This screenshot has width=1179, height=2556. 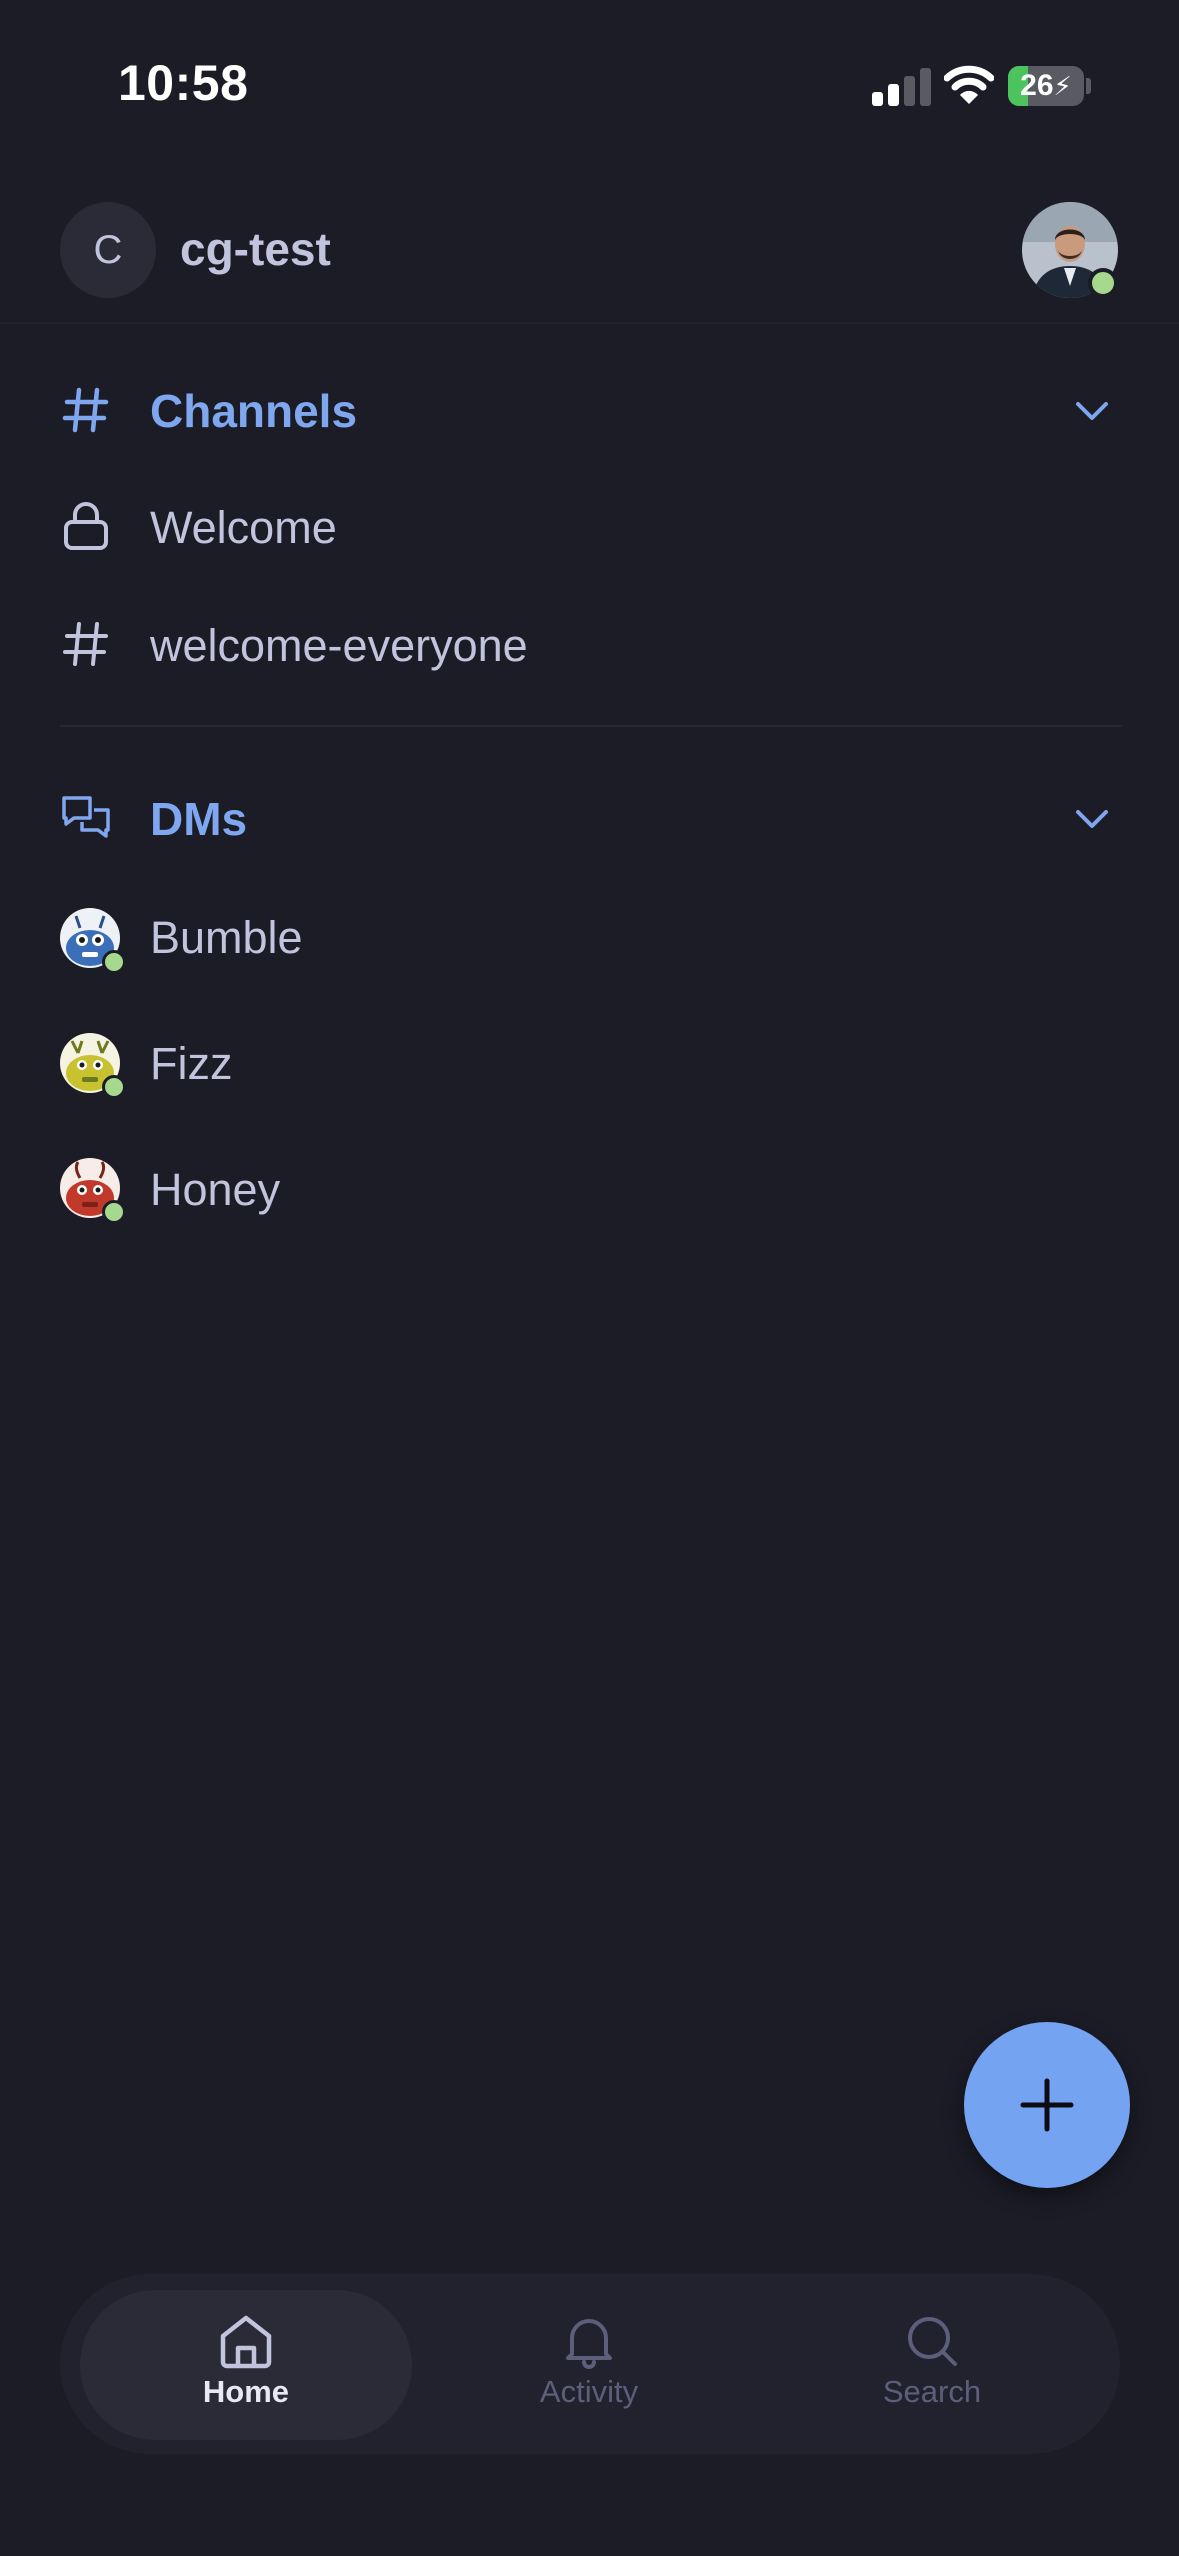 What do you see at coordinates (1088, 86) in the screenshot?
I see `battery-nub` at bounding box center [1088, 86].